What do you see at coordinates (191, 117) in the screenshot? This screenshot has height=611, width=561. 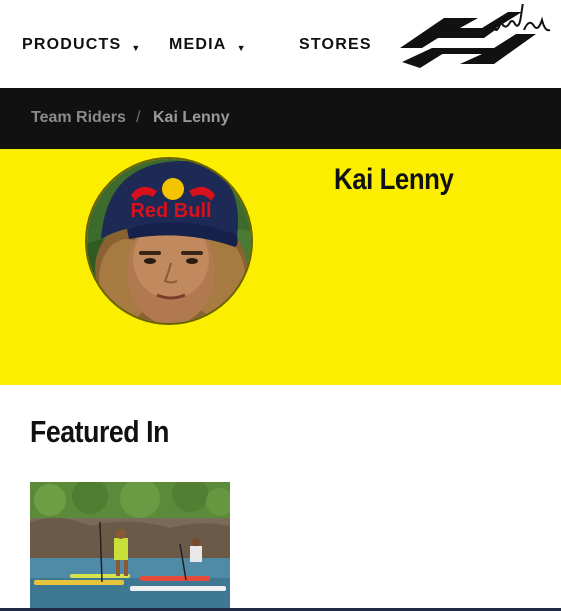 I see `breadcrumb-current: Kai Lenny` at bounding box center [191, 117].